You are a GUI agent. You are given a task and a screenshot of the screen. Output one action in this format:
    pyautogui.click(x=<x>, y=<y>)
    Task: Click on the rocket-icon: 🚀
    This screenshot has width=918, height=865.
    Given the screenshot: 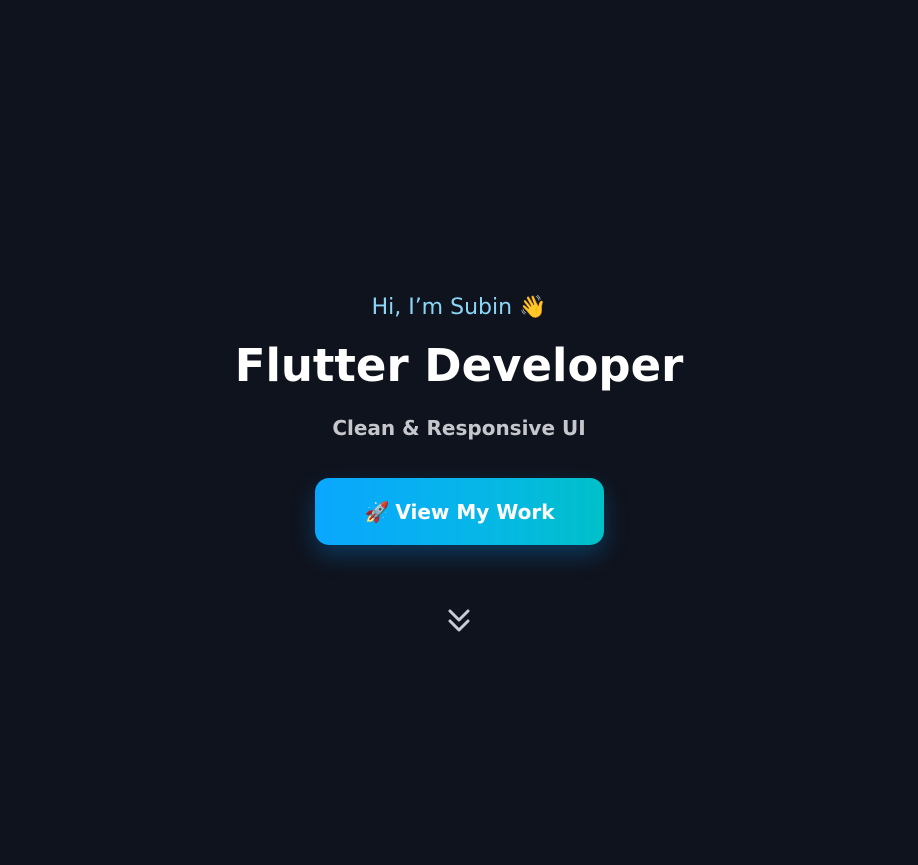 What is the action you would take?
    pyautogui.click(x=377, y=511)
    